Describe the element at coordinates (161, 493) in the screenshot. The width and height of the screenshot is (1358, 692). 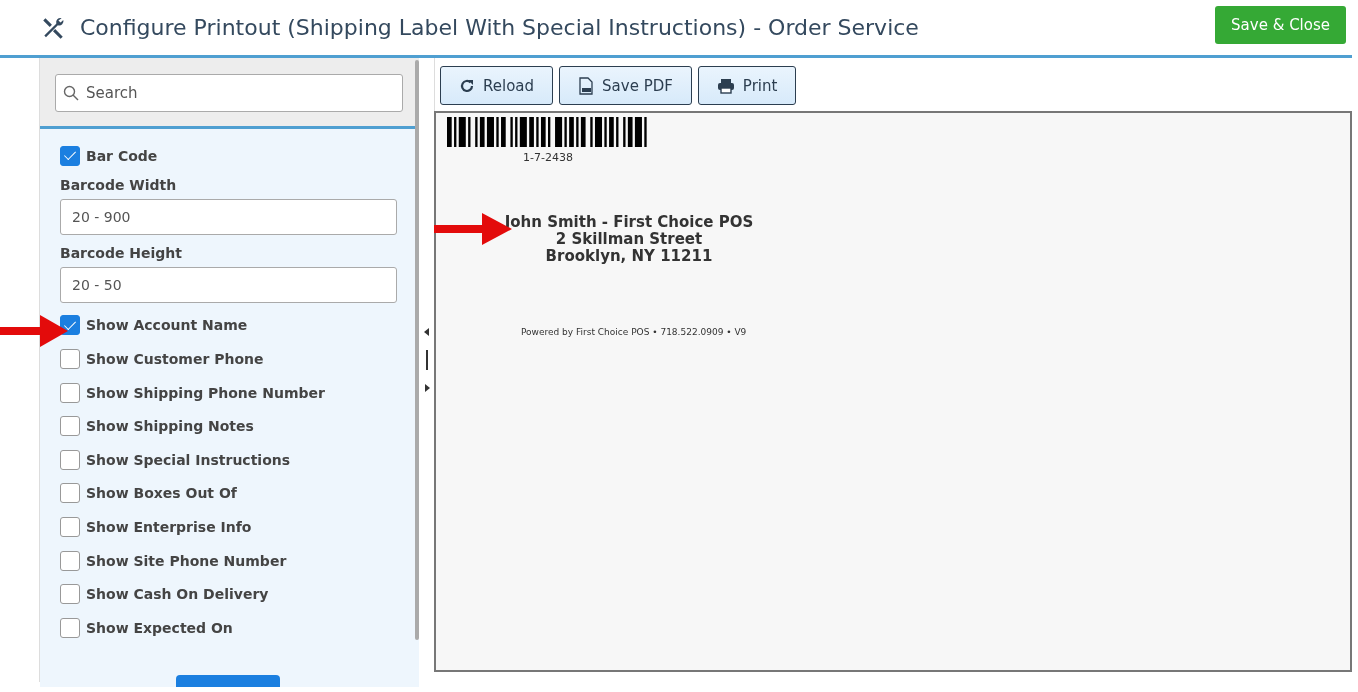
I see `checkbox-label: Show Boxes Out Of` at that location.